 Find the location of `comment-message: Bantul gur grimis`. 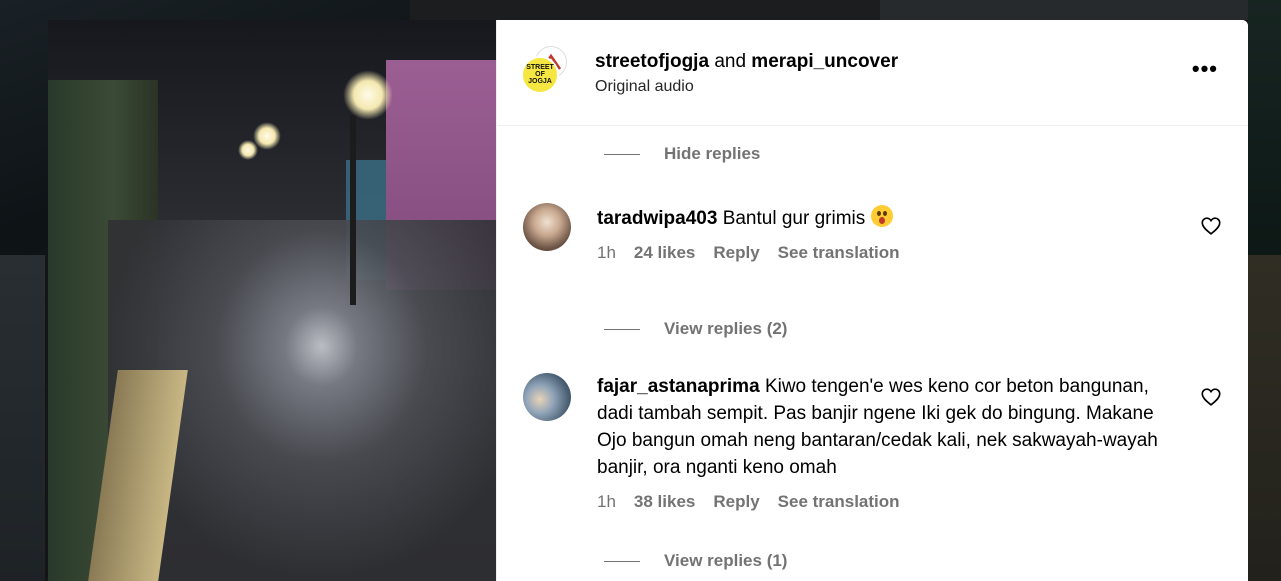

comment-message: Bantul gur grimis is located at coordinates (794, 218).